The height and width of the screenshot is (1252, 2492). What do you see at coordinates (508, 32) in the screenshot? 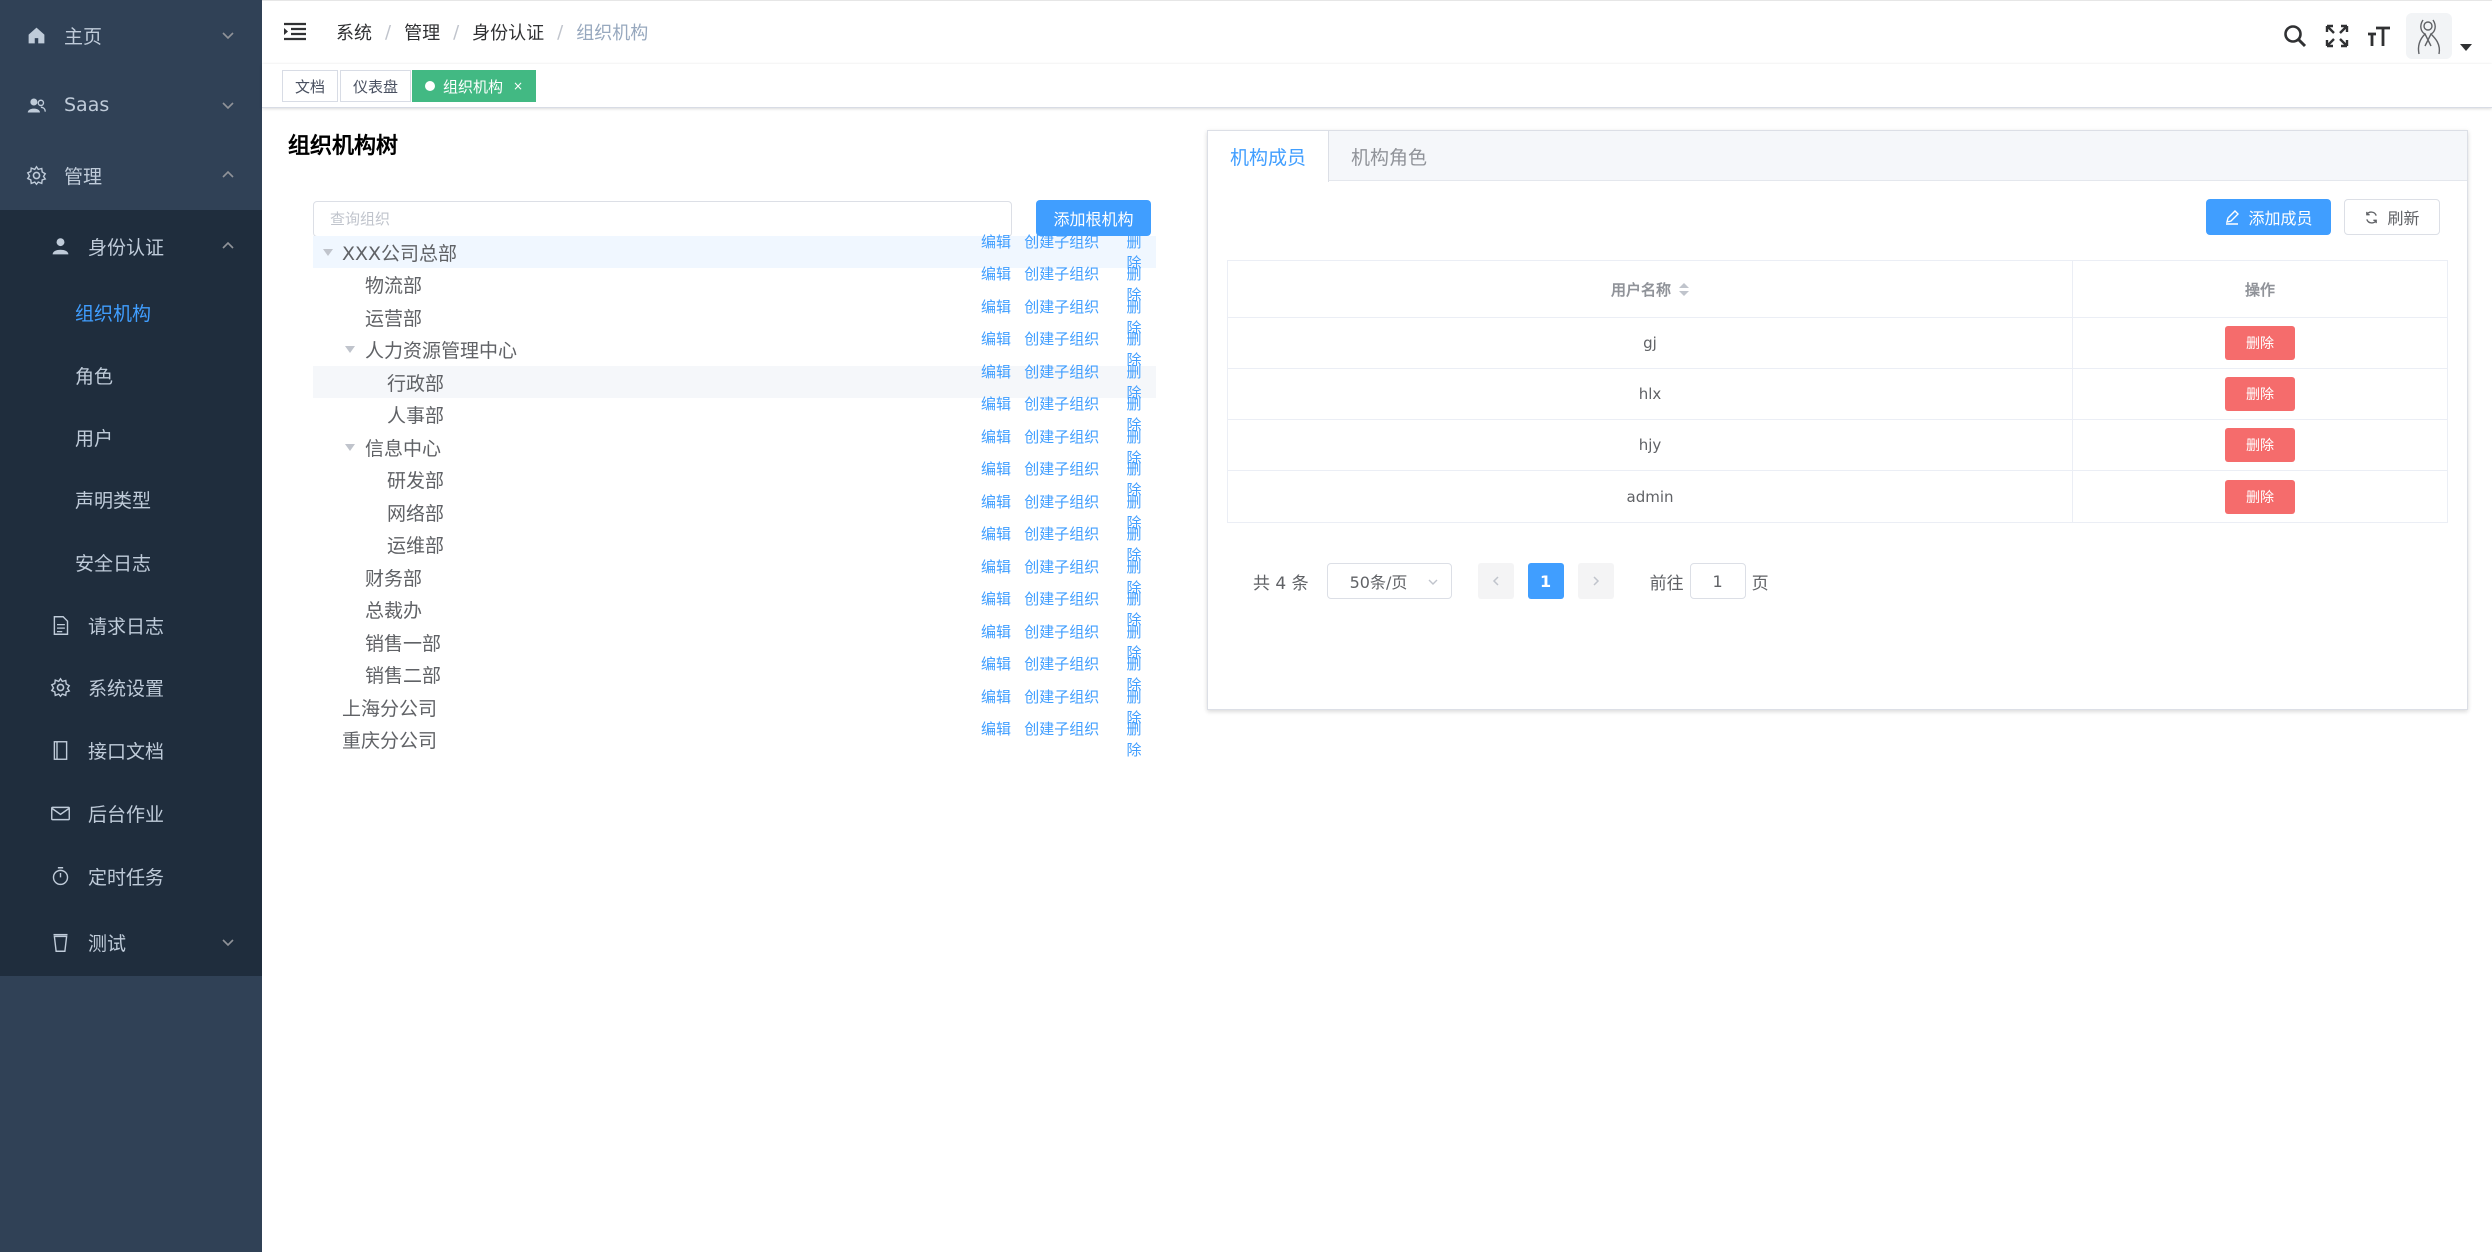
I see `breadcrumb-item: 身份认证` at bounding box center [508, 32].